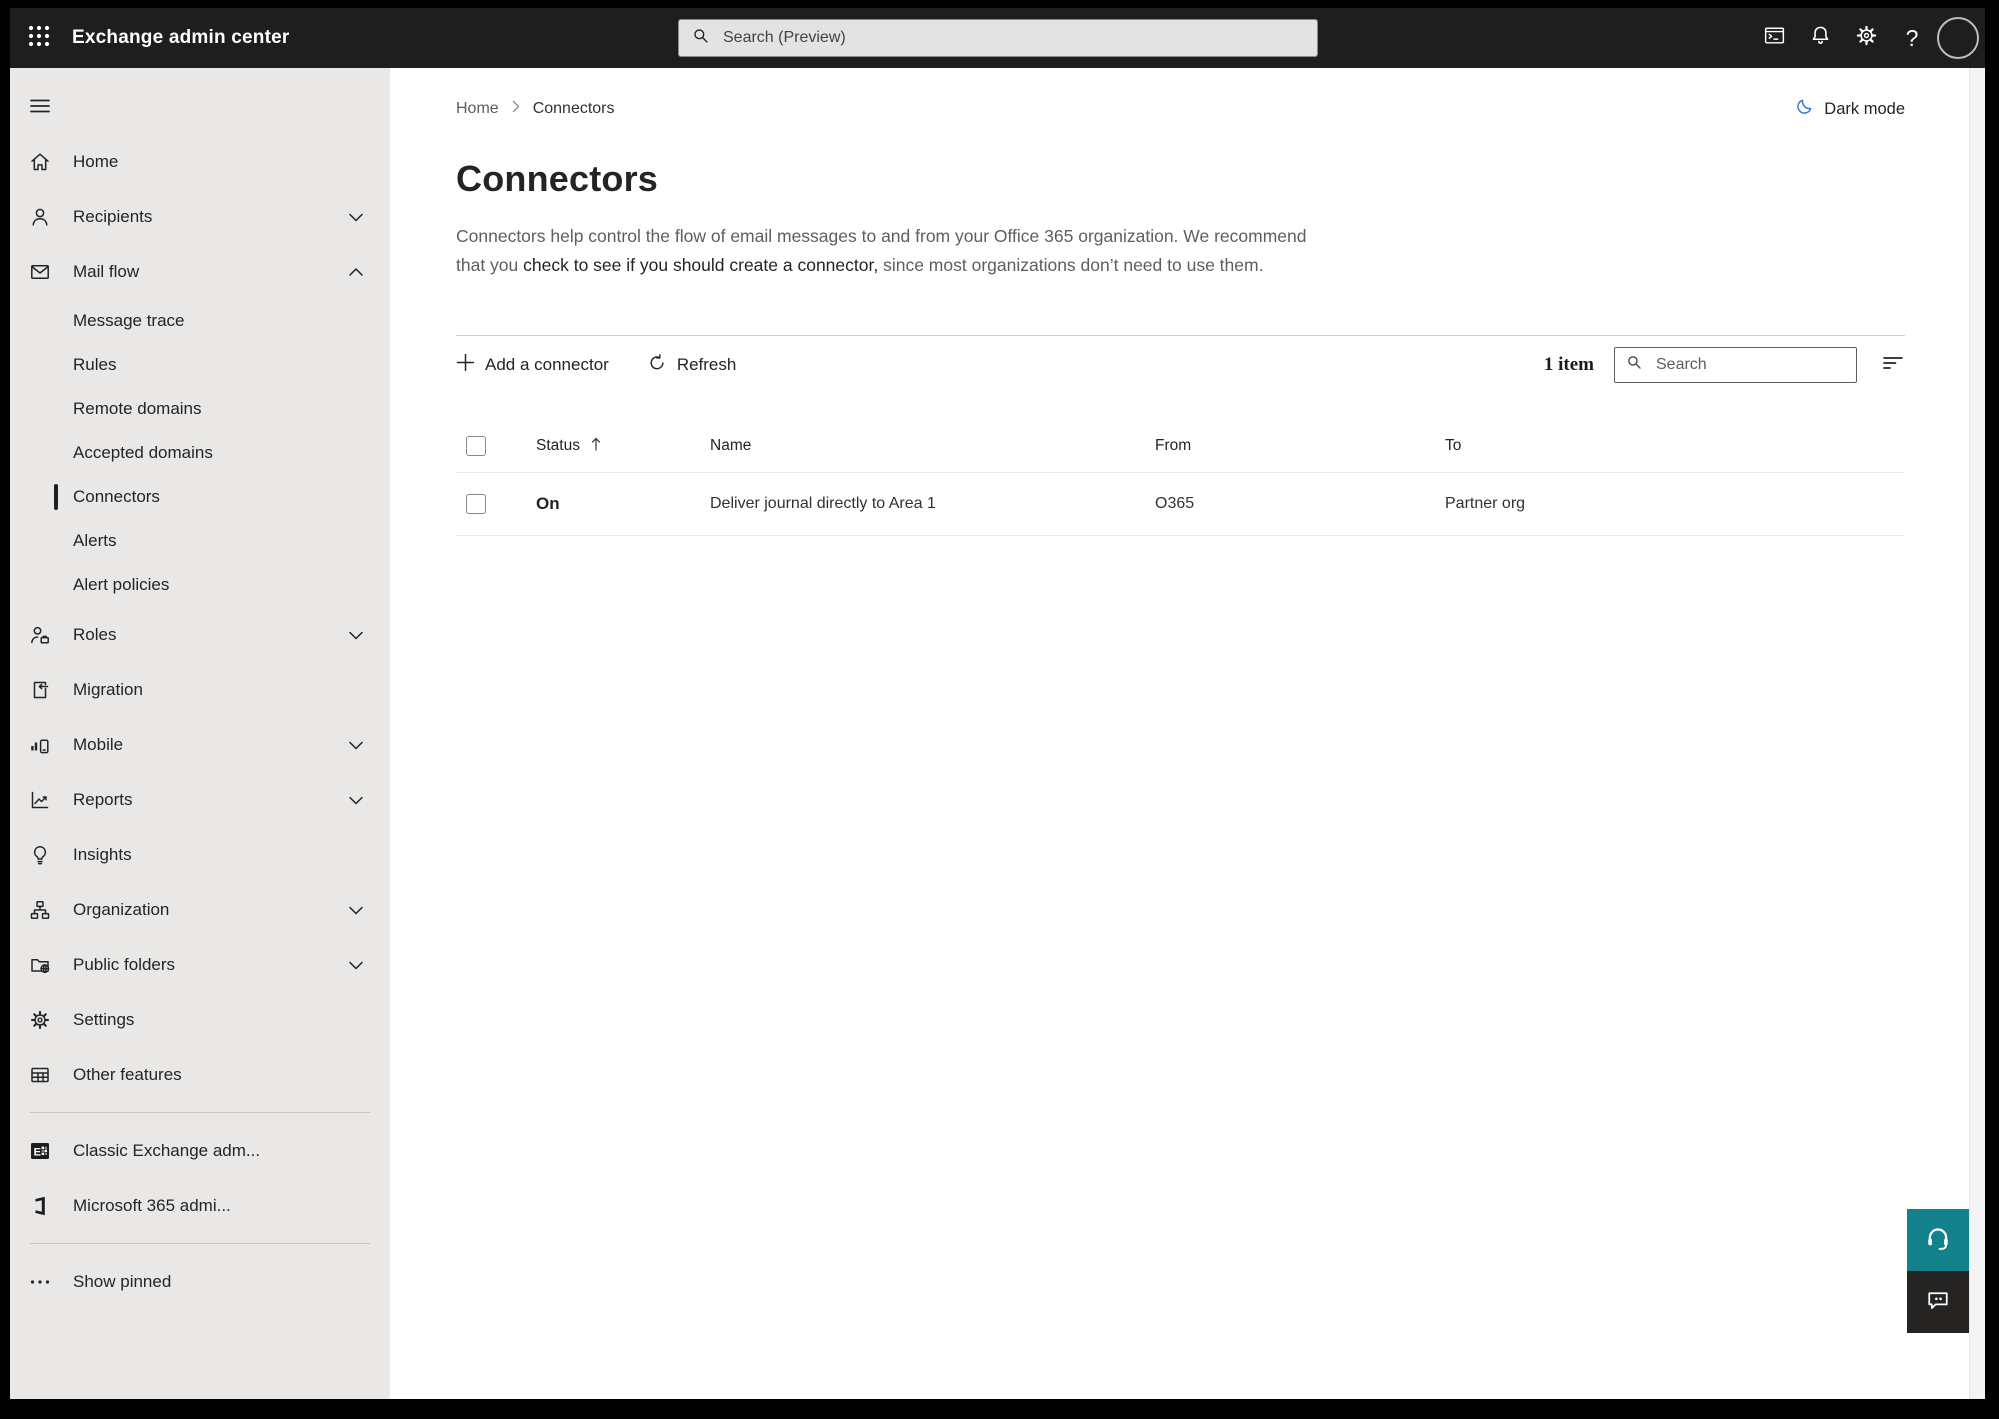 This screenshot has height=1419, width=1999. Describe the element at coordinates (95, 364) in the screenshot. I see `sidebar-item-label: Rules` at that location.